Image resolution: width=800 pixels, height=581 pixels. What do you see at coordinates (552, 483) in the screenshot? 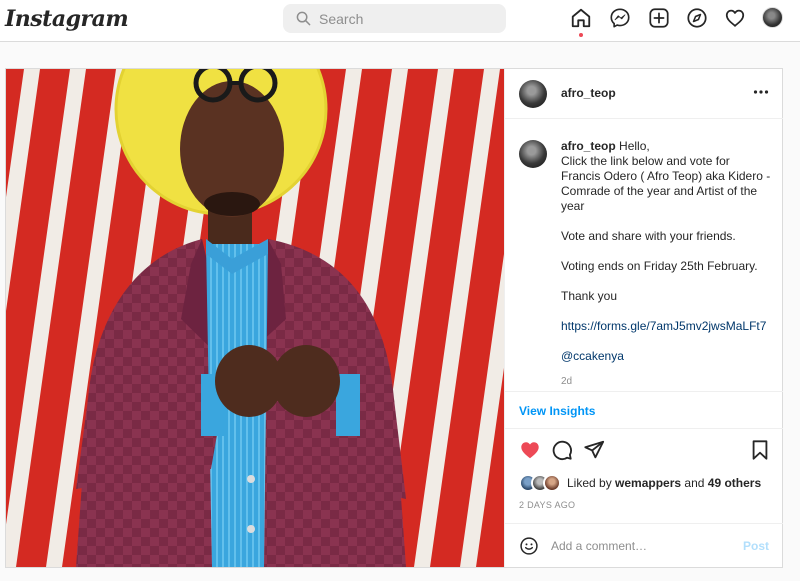
I see `liker-avatar` at bounding box center [552, 483].